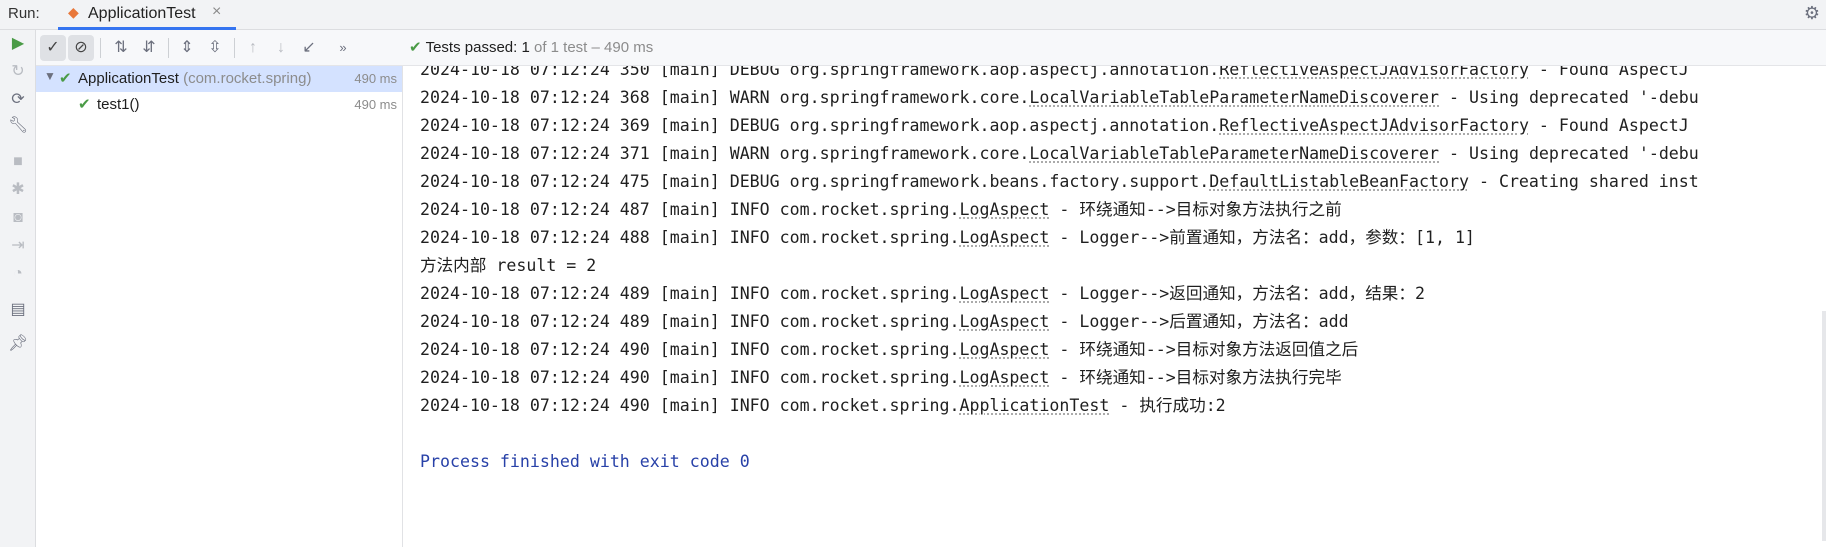  What do you see at coordinates (24, 13) in the screenshot?
I see `run-label: Run:` at bounding box center [24, 13].